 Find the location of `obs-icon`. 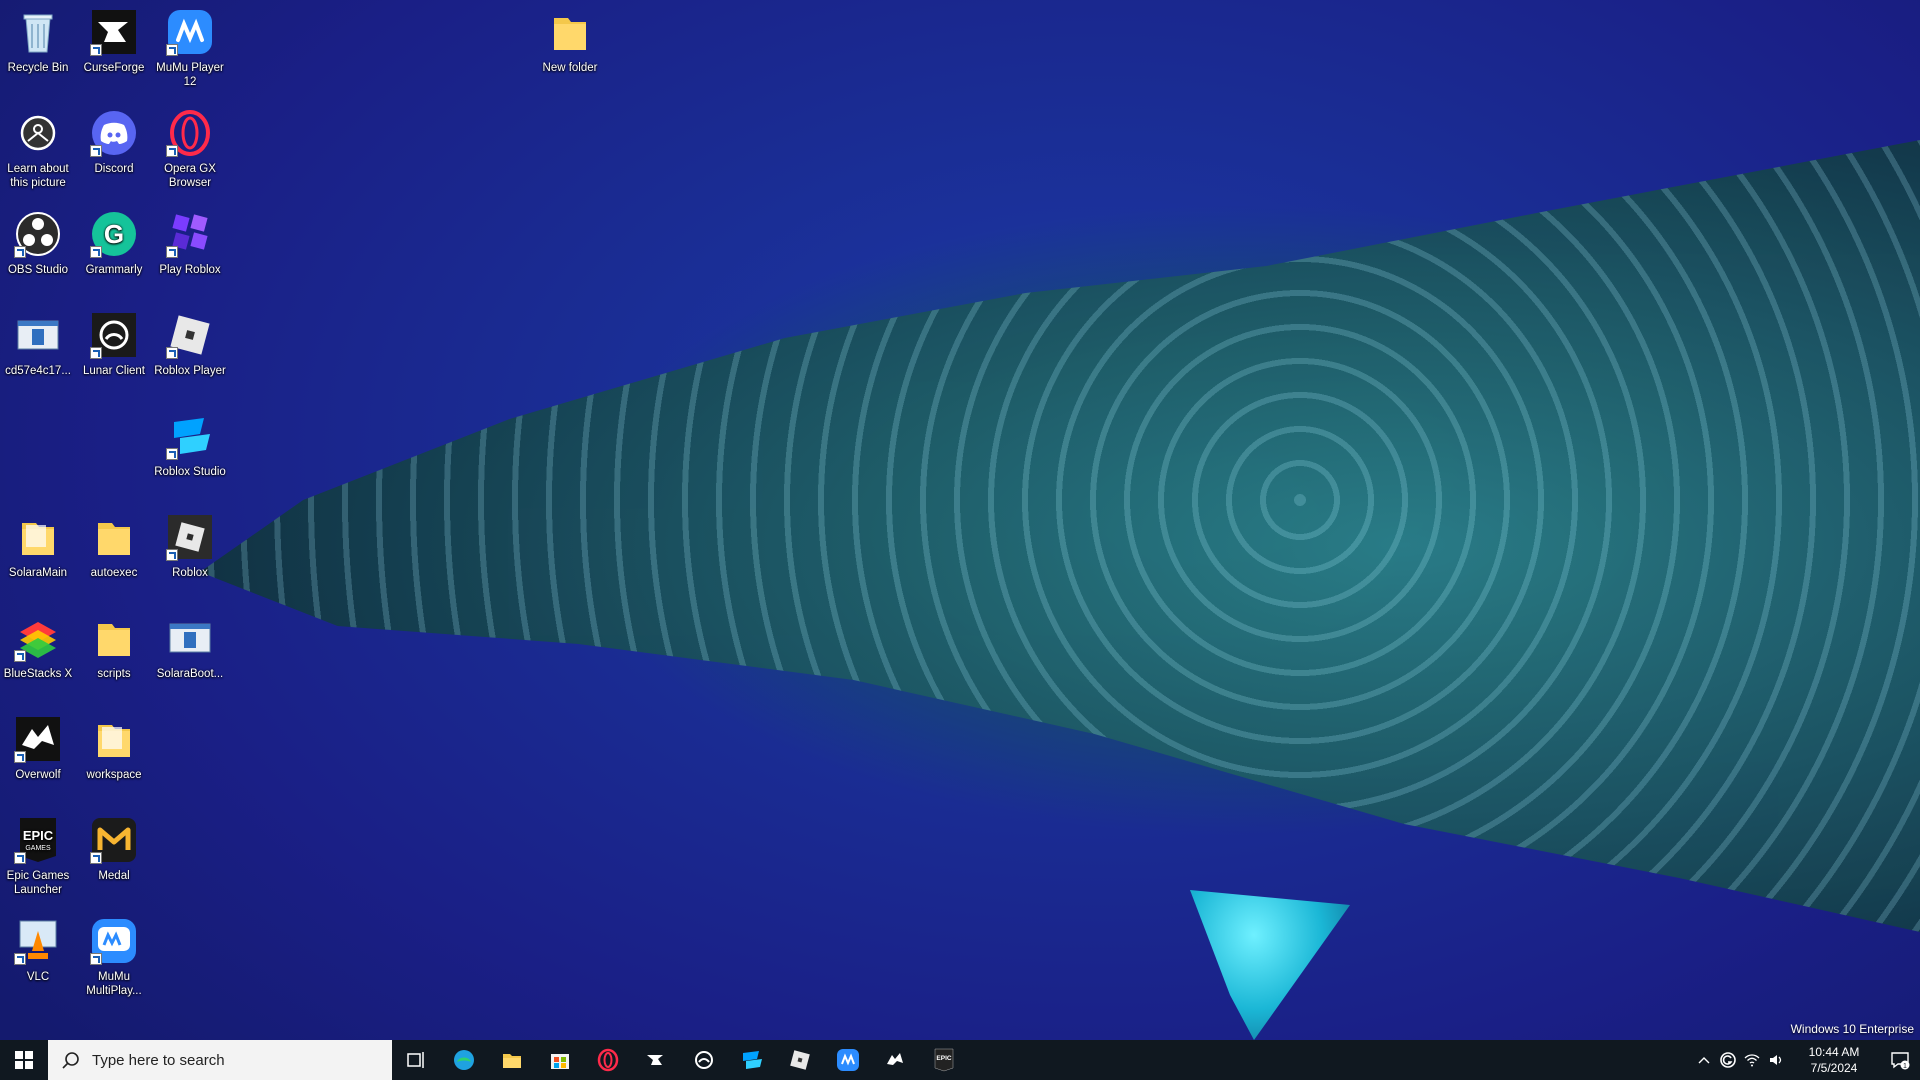

obs-icon is located at coordinates (38, 234).